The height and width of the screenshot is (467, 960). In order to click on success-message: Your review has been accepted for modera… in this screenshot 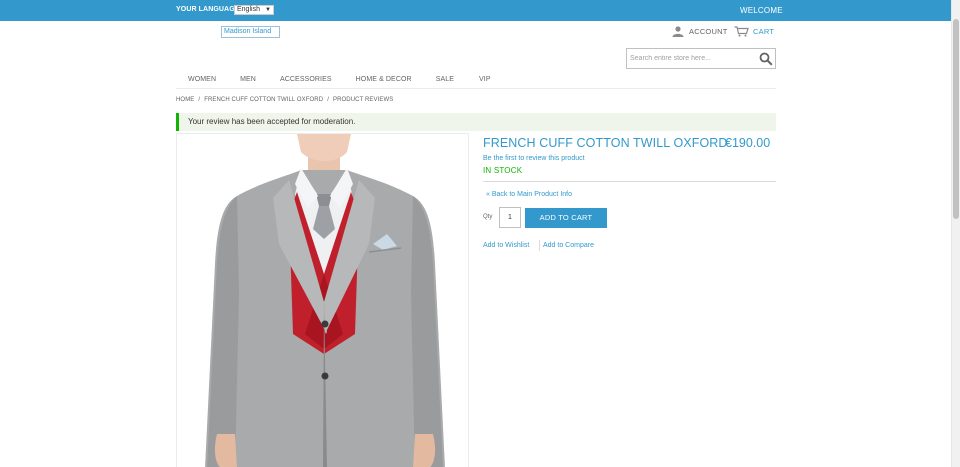, I will do `click(476, 122)`.